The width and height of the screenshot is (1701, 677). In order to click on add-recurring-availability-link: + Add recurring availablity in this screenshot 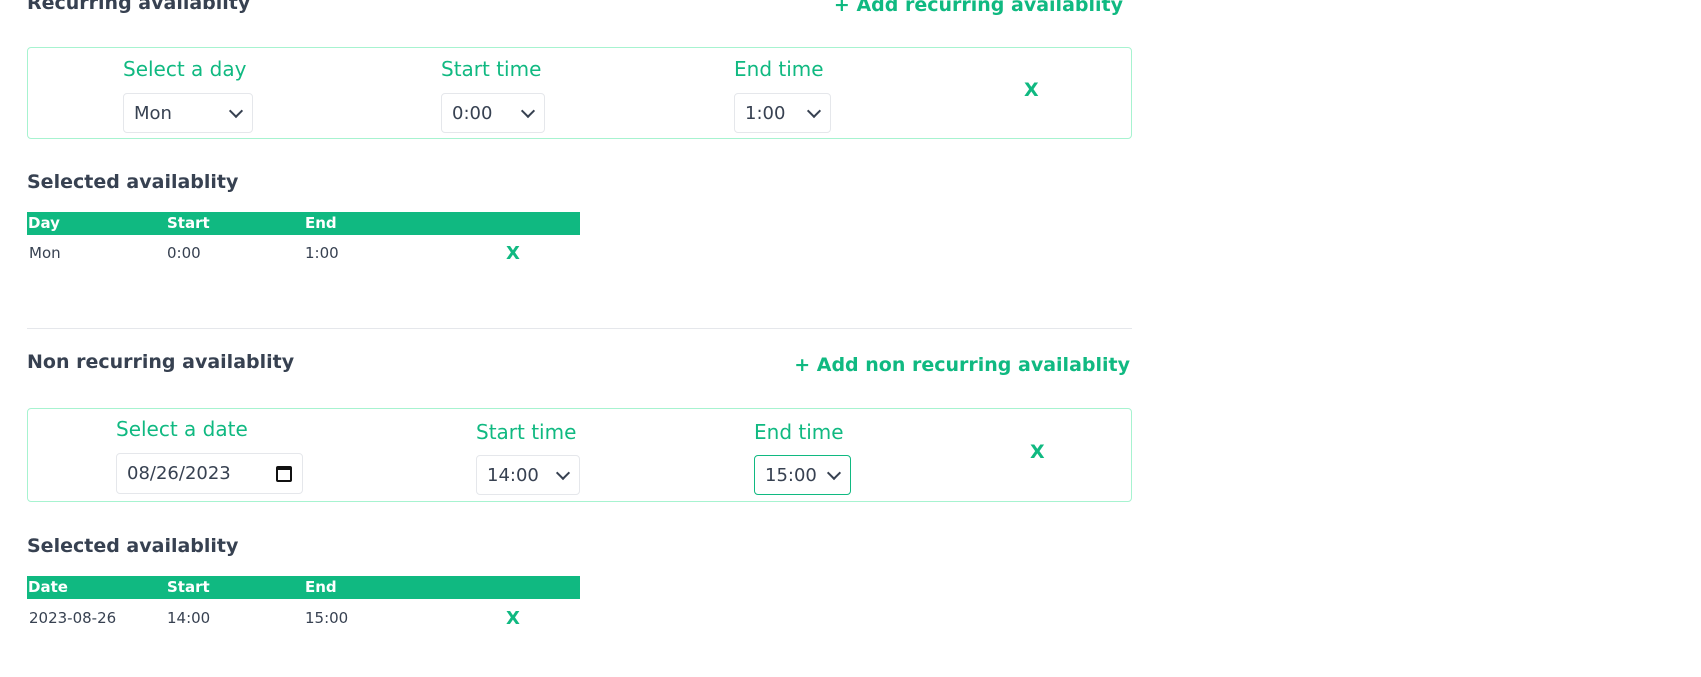, I will do `click(978, 8)`.